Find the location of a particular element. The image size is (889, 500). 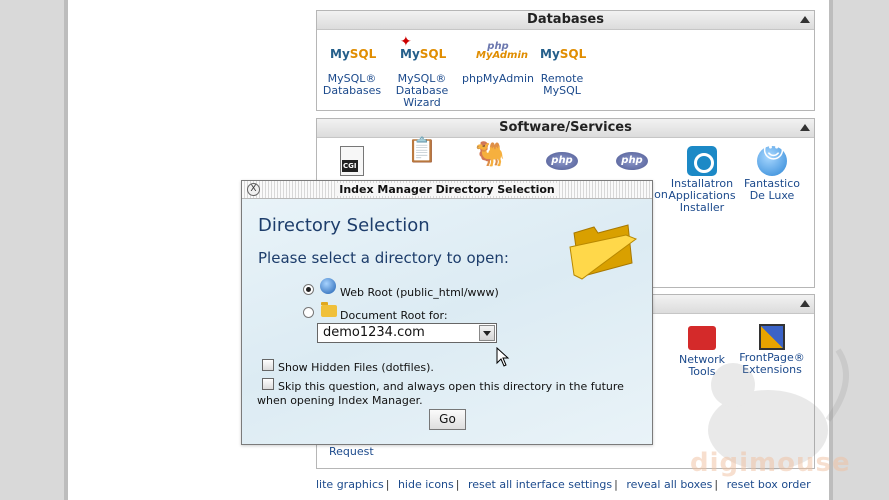

cgi-link: CGI is located at coordinates (352, 161).